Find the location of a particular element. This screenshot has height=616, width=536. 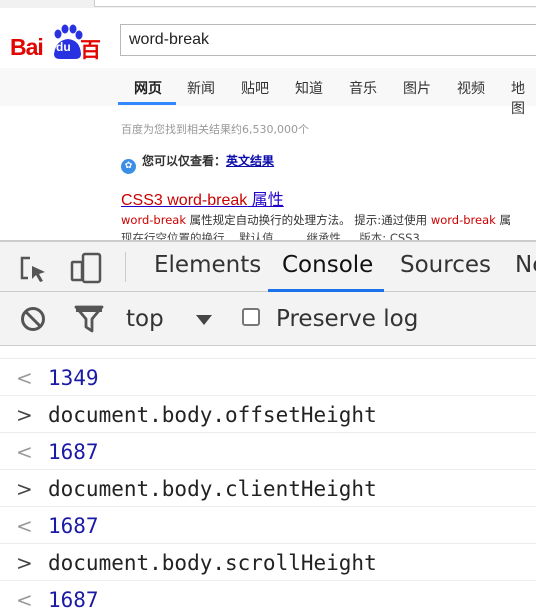

desc-keyword-2: word-break is located at coordinates (463, 220).